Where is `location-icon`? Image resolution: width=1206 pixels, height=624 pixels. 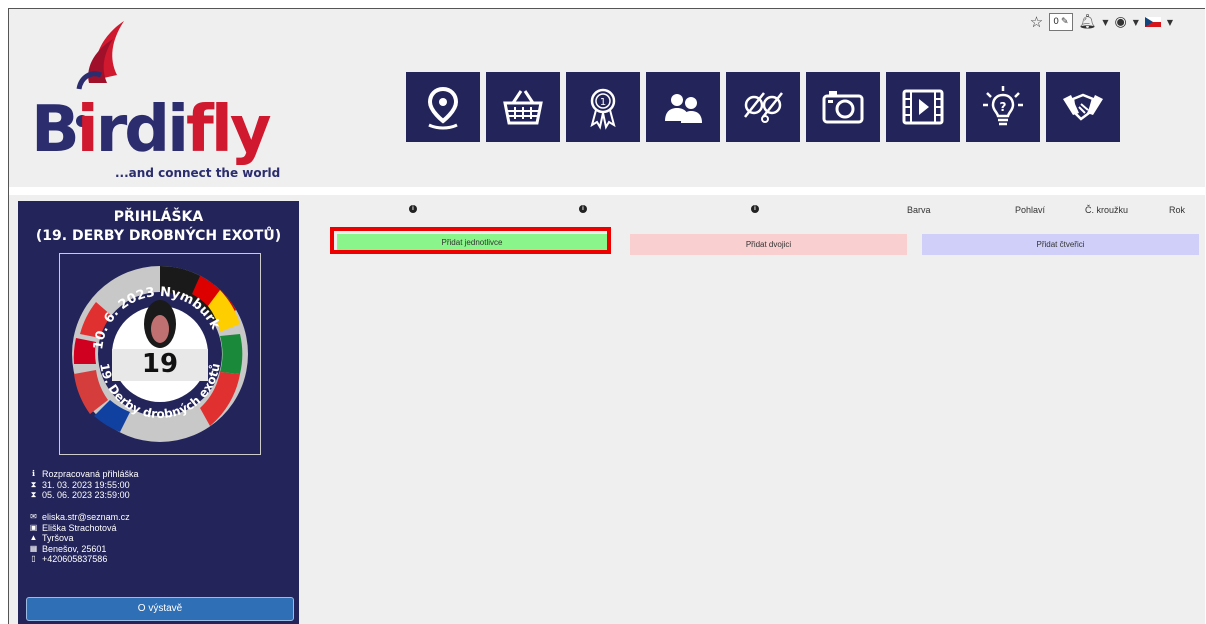
location-icon is located at coordinates (443, 108).